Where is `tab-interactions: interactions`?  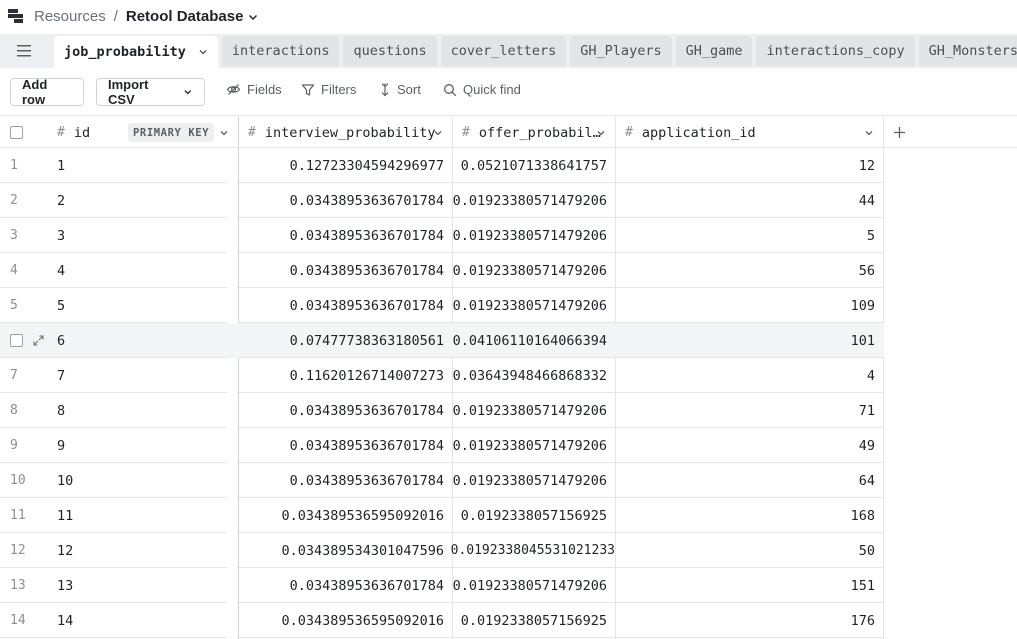
tab-interactions: interactions is located at coordinates (280, 51).